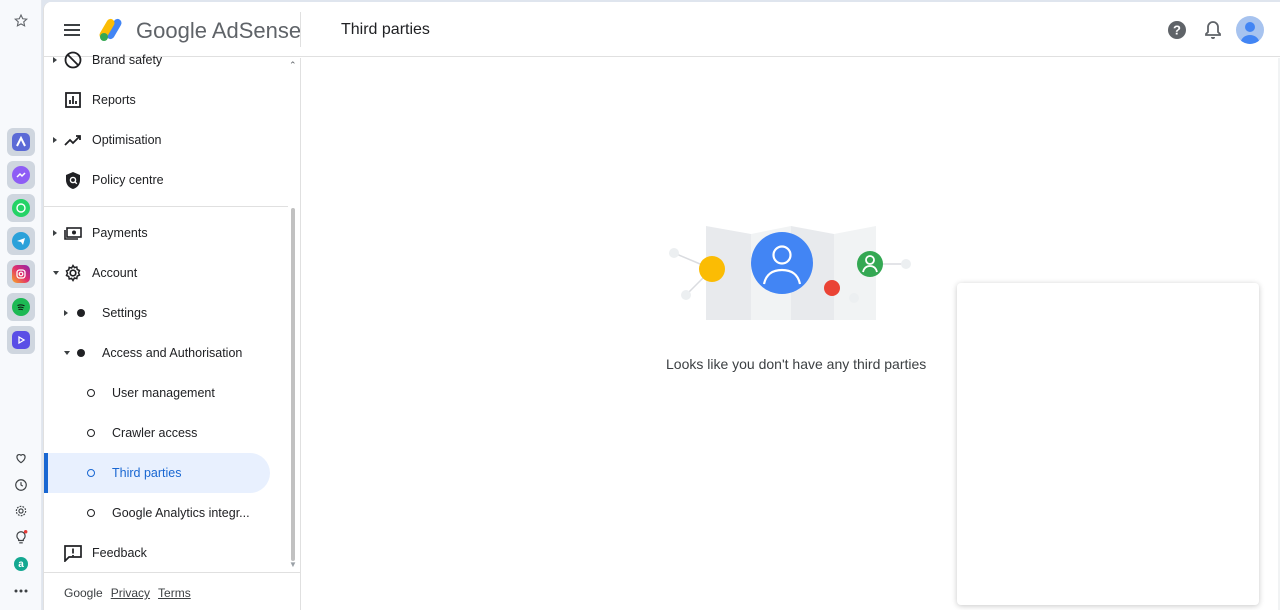  Describe the element at coordinates (73, 273) in the screenshot. I see `gear-icon` at that location.